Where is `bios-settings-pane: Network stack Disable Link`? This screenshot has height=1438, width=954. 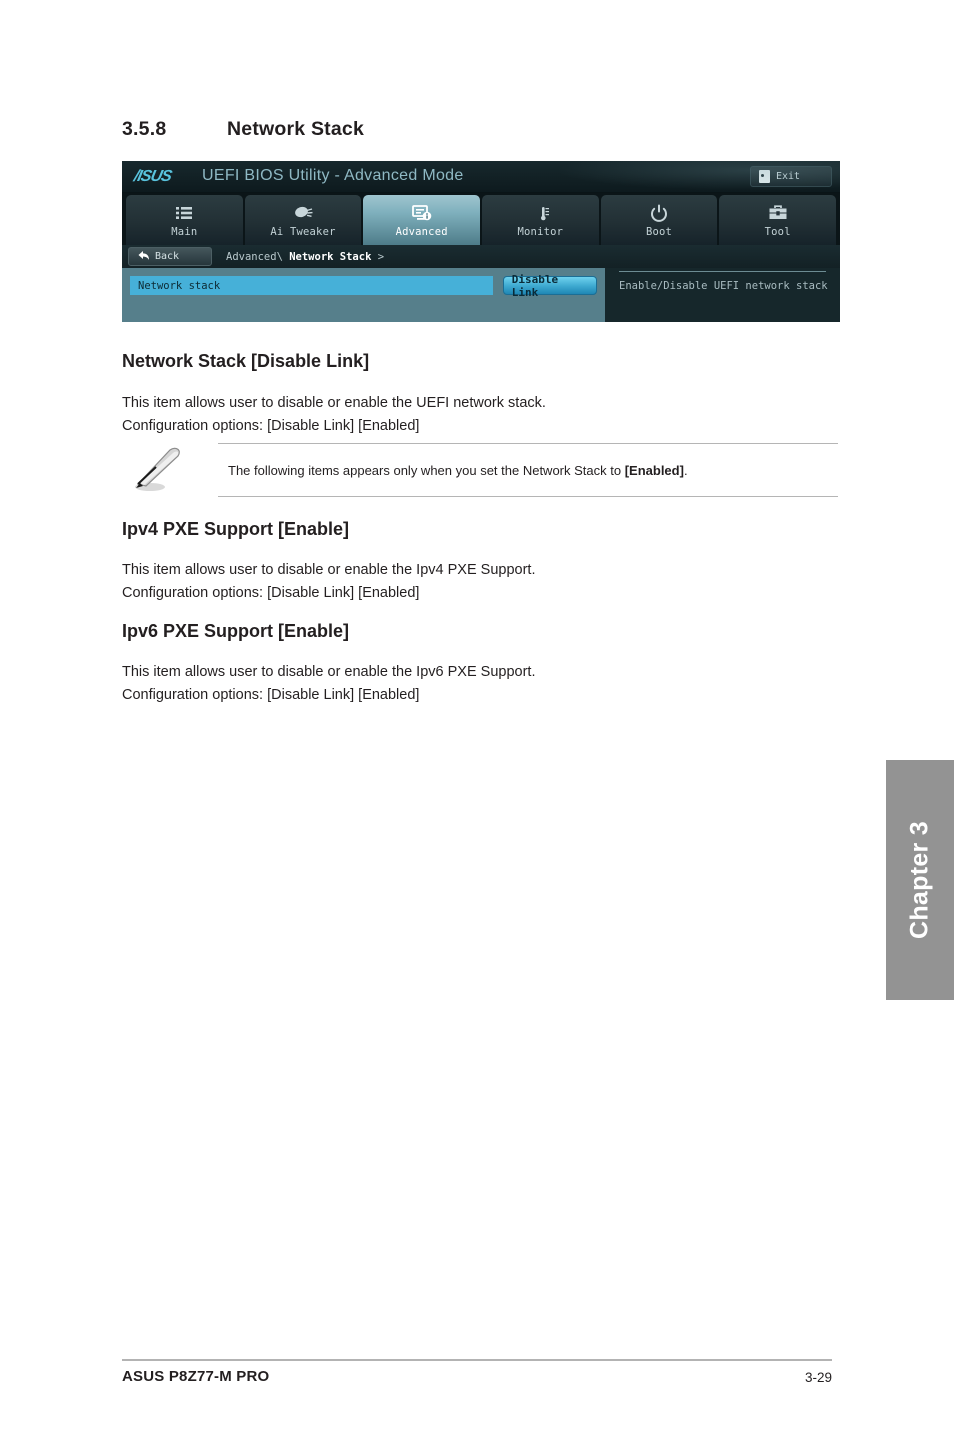
bios-settings-pane: Network stack Disable Link is located at coordinates (363, 295).